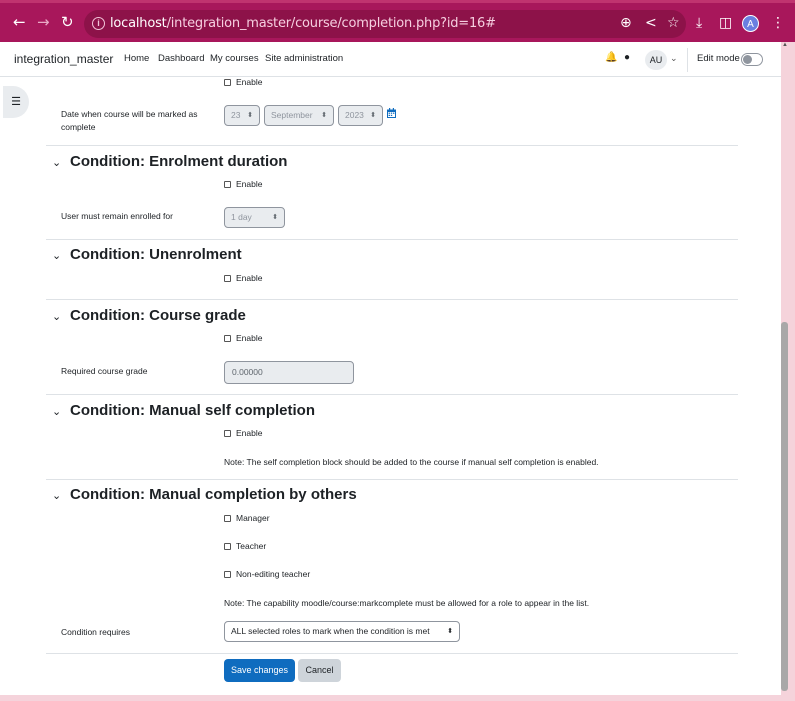 The height and width of the screenshot is (701, 795). I want to click on day-select: 23 ⬍, so click(242, 115).